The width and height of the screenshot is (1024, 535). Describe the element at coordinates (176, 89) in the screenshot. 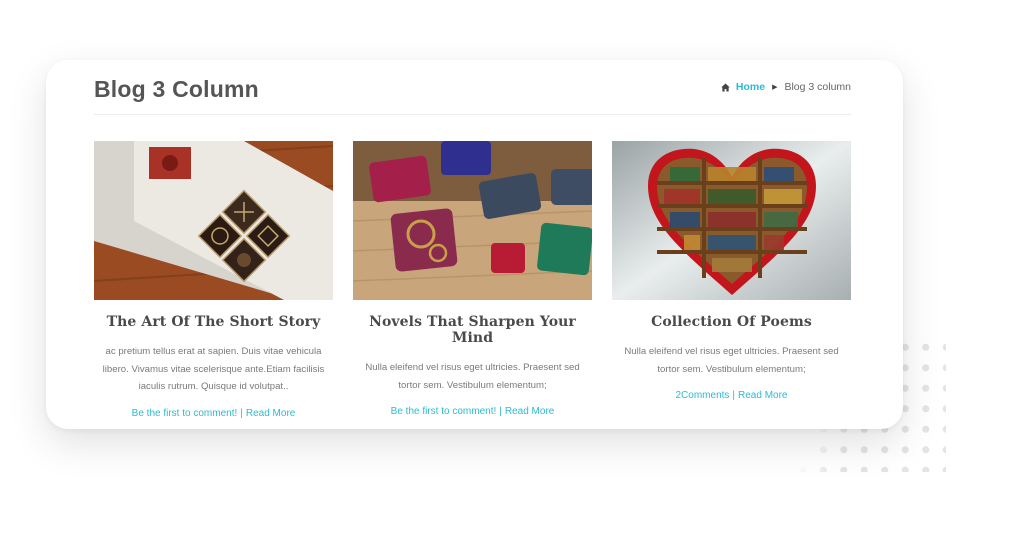

I see `page-title: Blog 3 Column` at that location.